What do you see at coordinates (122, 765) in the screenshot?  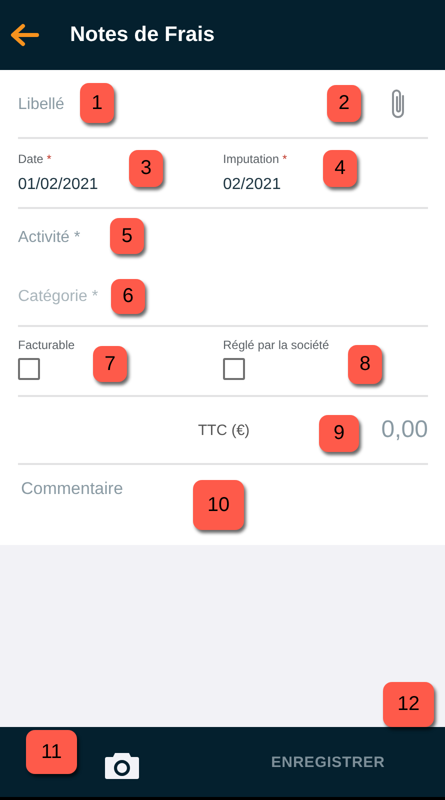 I see `camera-icon` at bounding box center [122, 765].